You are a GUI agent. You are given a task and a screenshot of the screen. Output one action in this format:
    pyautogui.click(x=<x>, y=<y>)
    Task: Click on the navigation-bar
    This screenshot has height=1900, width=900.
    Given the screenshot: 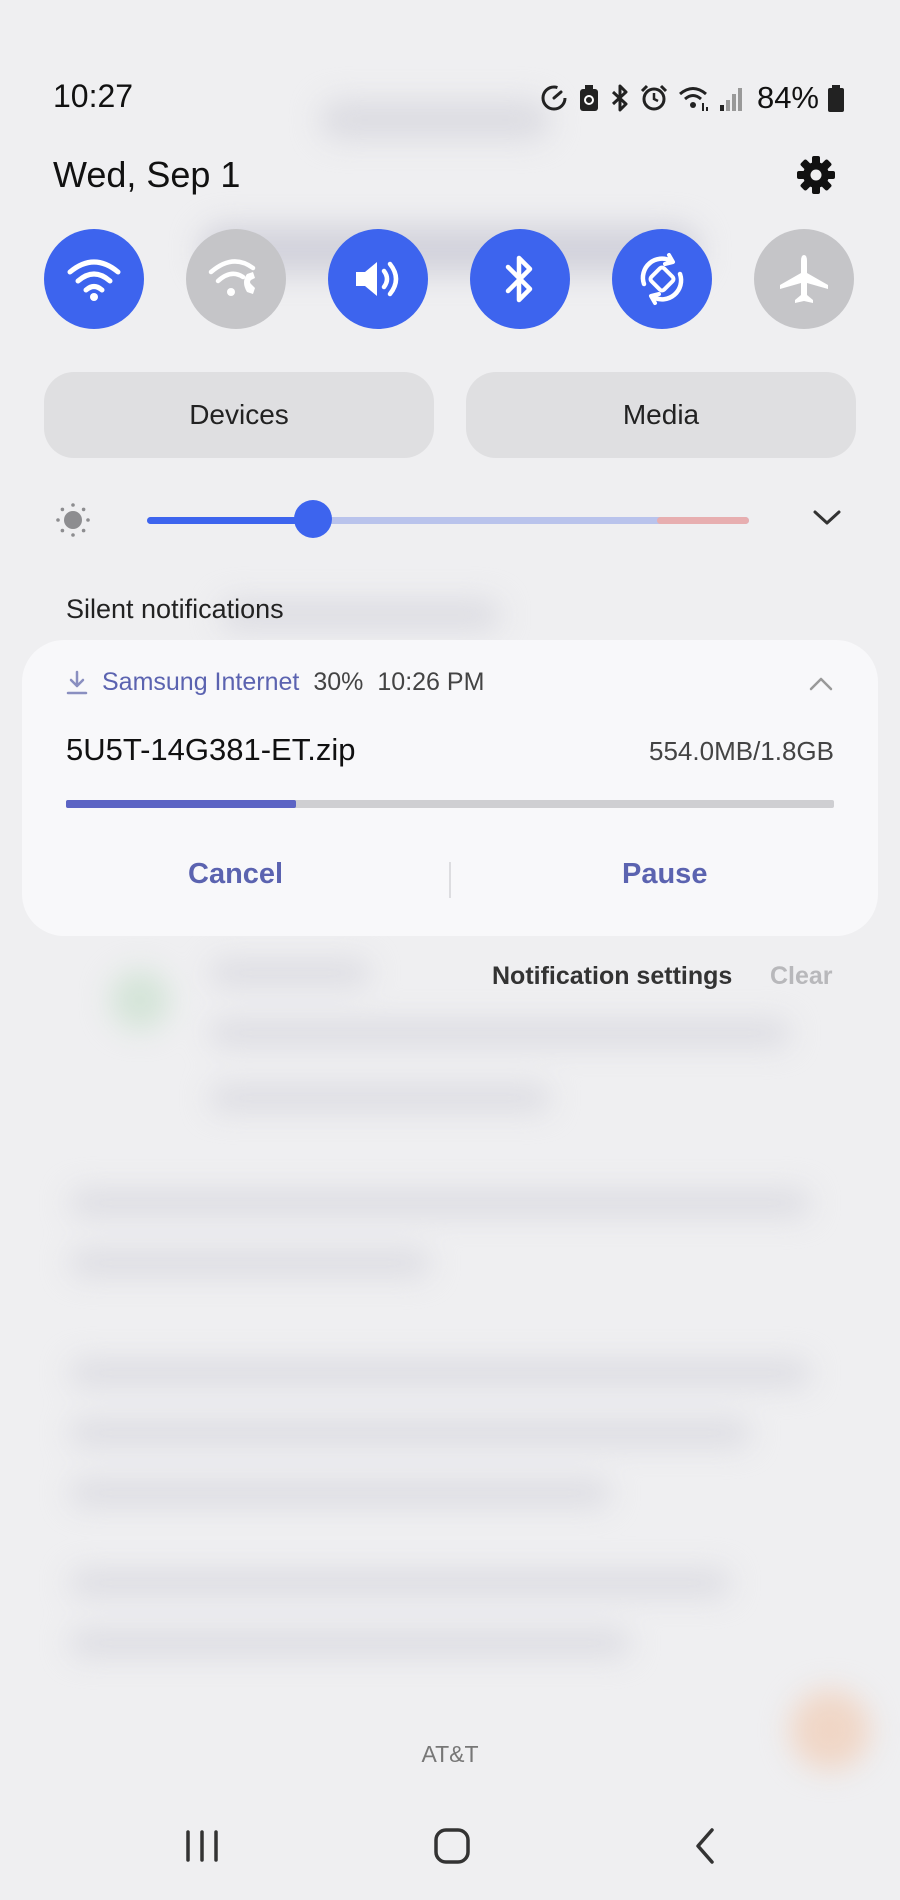 What is the action you would take?
    pyautogui.click(x=450, y=1849)
    